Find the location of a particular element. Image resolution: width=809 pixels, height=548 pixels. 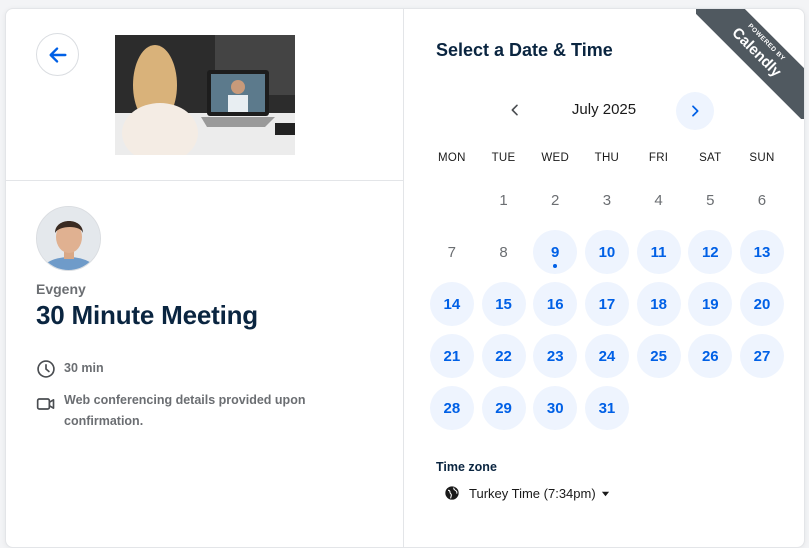

unavailable-day: 7 is located at coordinates (452, 252).